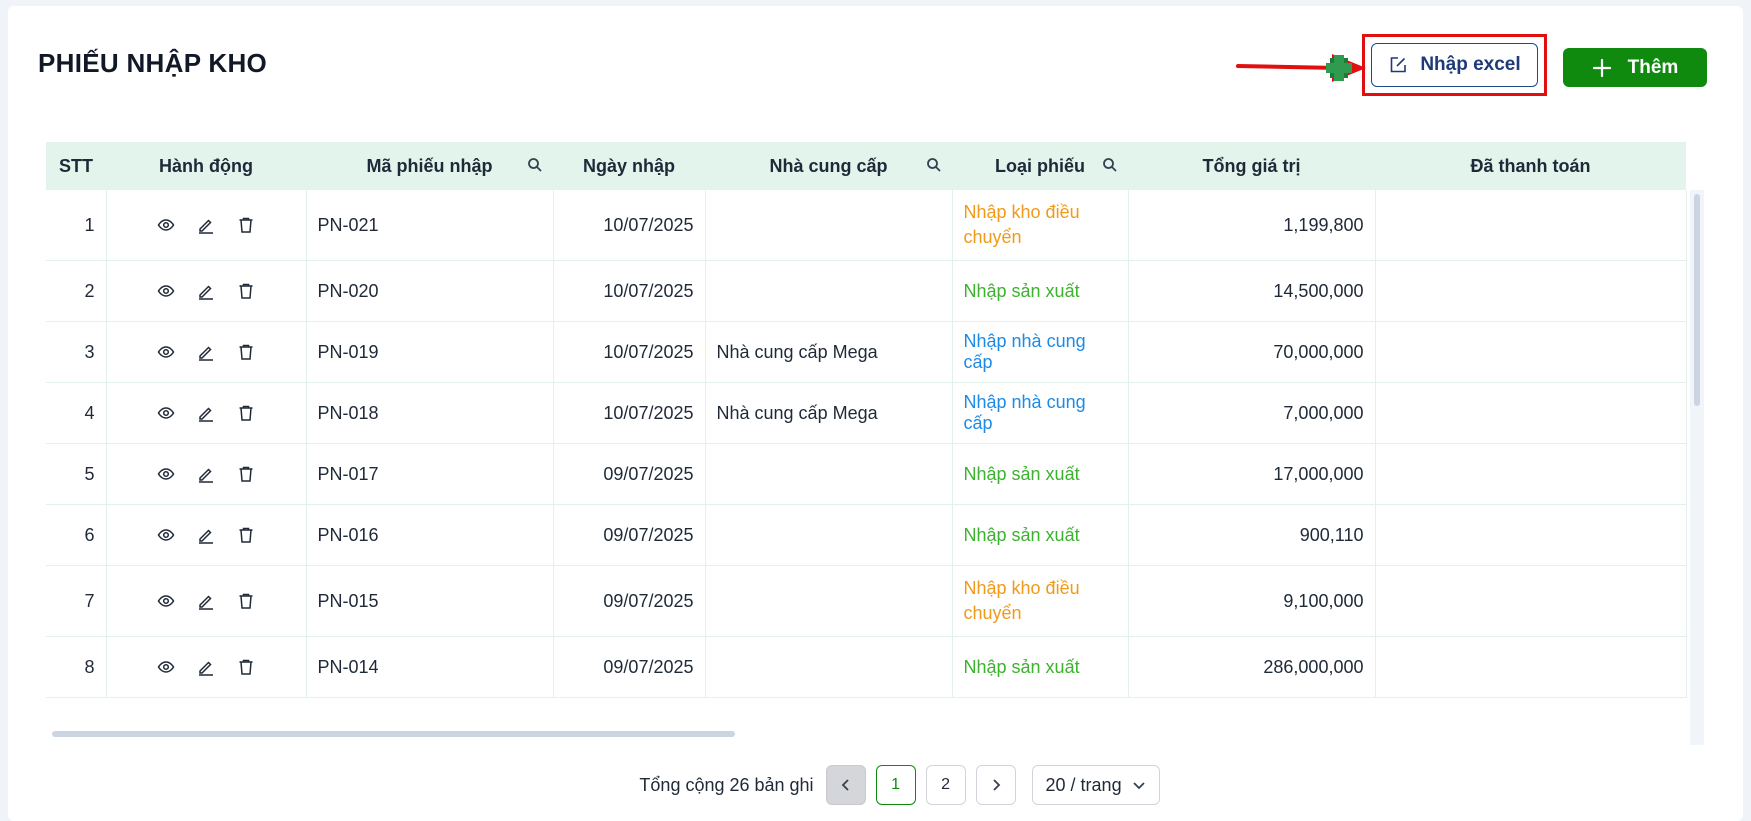 The width and height of the screenshot is (1751, 821). What do you see at coordinates (1021, 600) in the screenshot?
I see `type-tag: Nhập kho điều chuyển` at bounding box center [1021, 600].